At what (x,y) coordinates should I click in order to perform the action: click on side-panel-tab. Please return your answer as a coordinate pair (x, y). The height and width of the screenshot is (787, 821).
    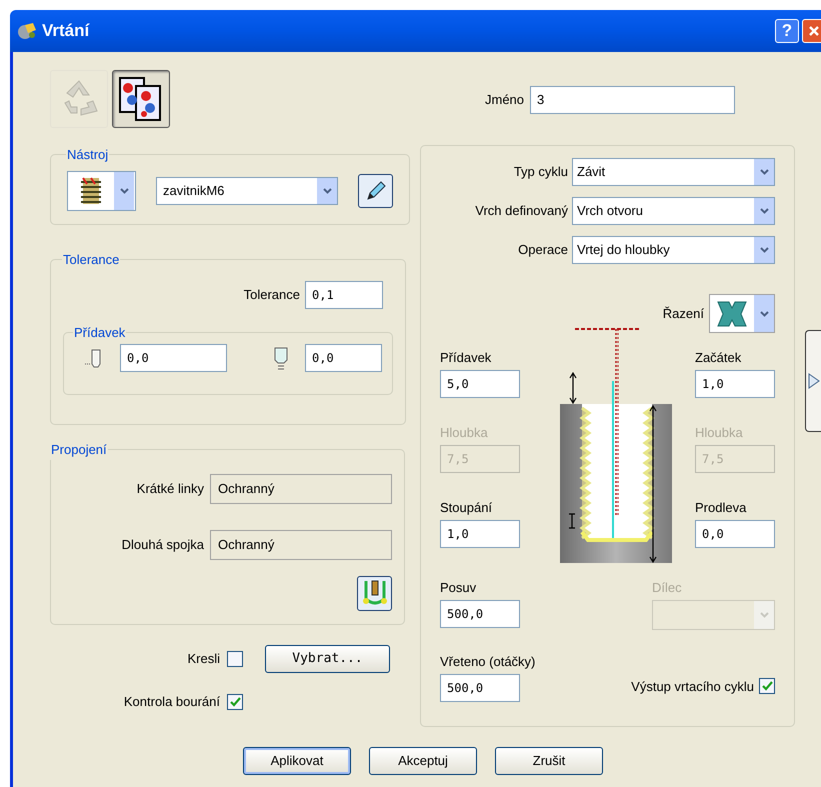
    Looking at the image, I should click on (813, 381).